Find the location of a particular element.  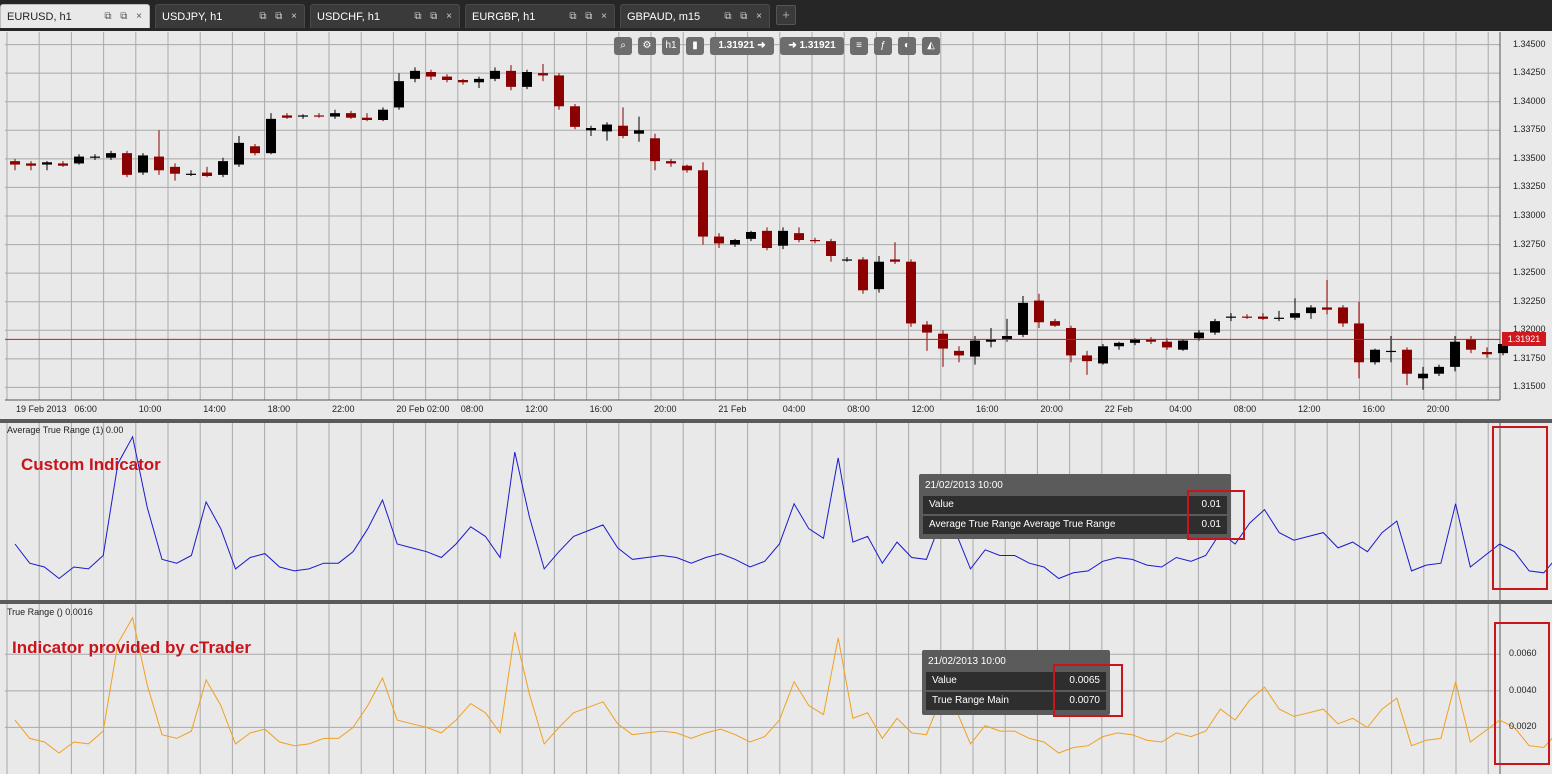

tooltip-row-name: Average True Range Average True Range is located at coordinates (1022, 524).